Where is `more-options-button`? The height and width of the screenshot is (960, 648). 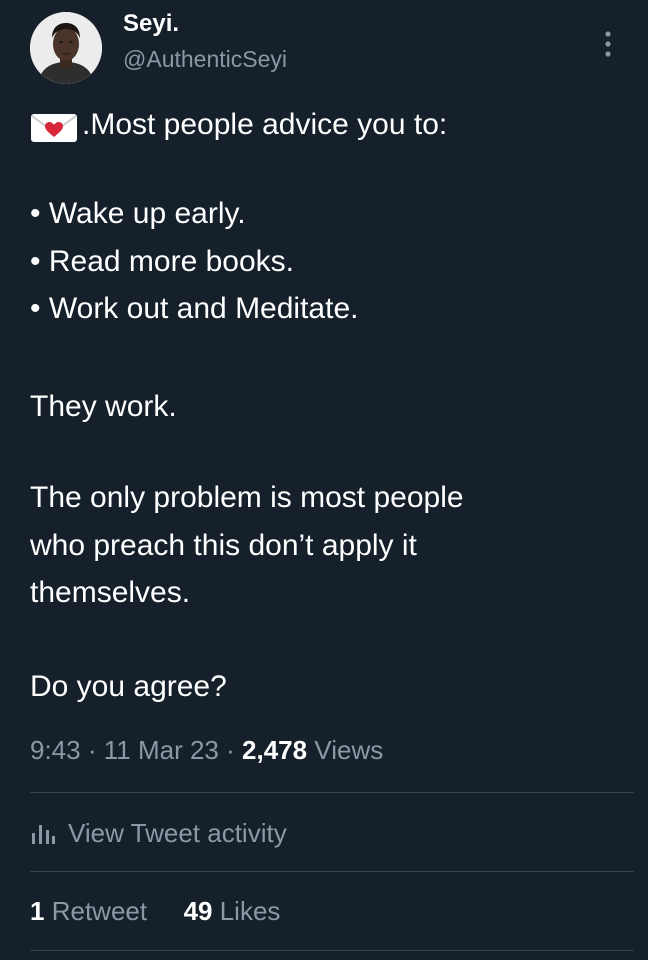 more-options-button is located at coordinates (608, 44).